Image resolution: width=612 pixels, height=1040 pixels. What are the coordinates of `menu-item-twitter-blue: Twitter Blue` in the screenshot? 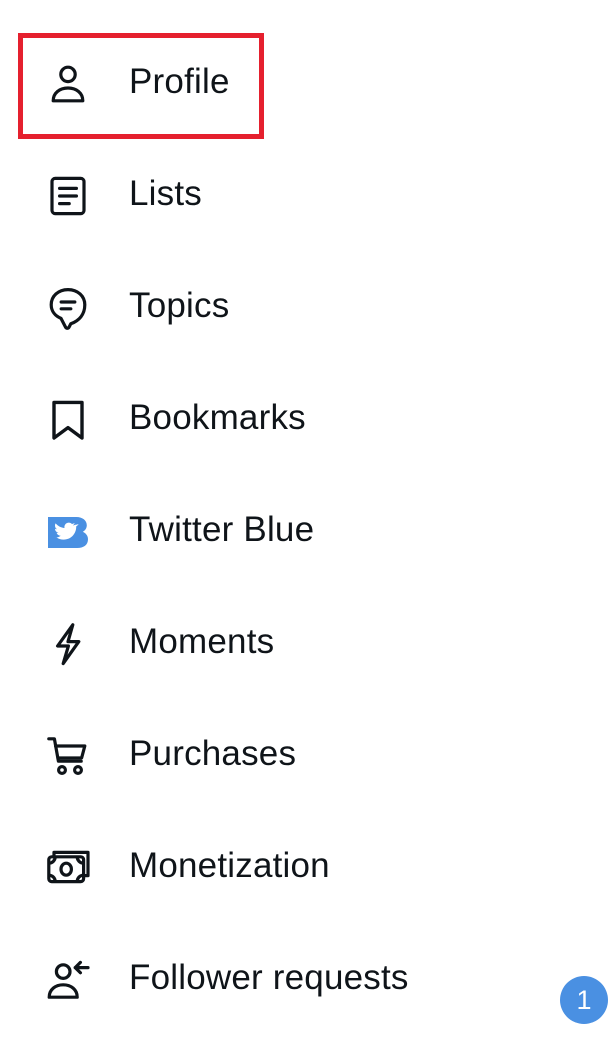 It's located at (306, 530).